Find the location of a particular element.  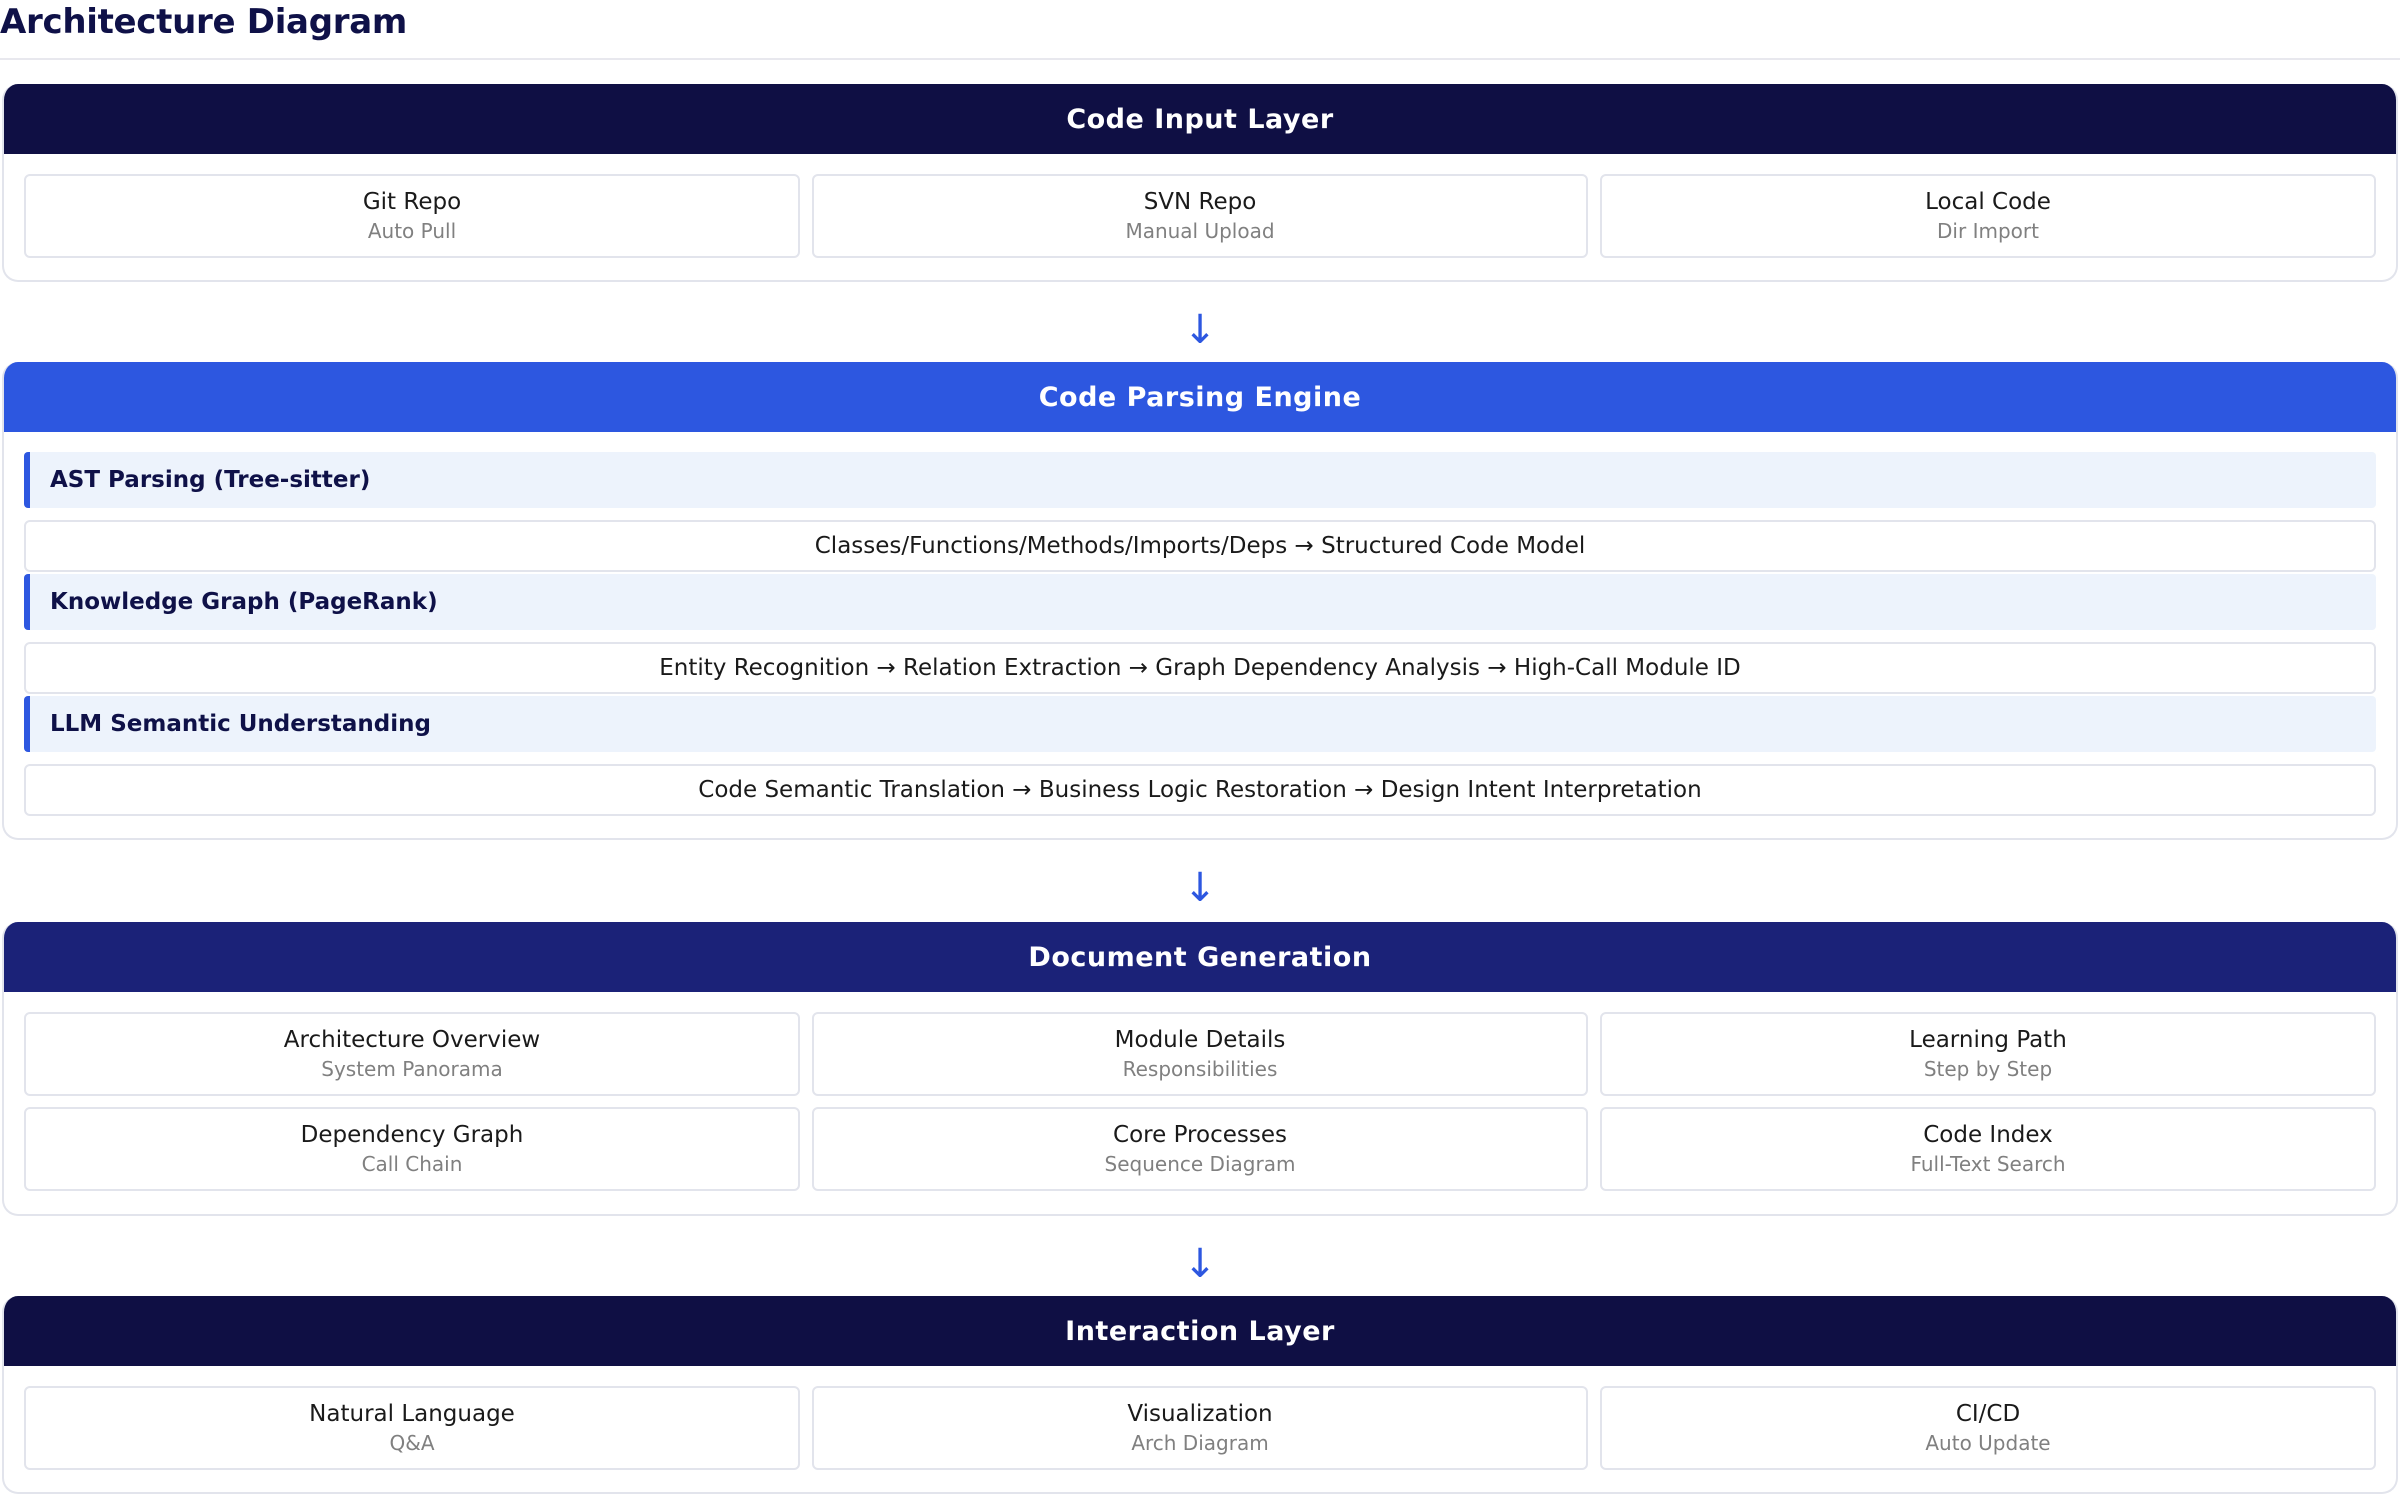

card-subtitle: Call Chain is located at coordinates (412, 1164).